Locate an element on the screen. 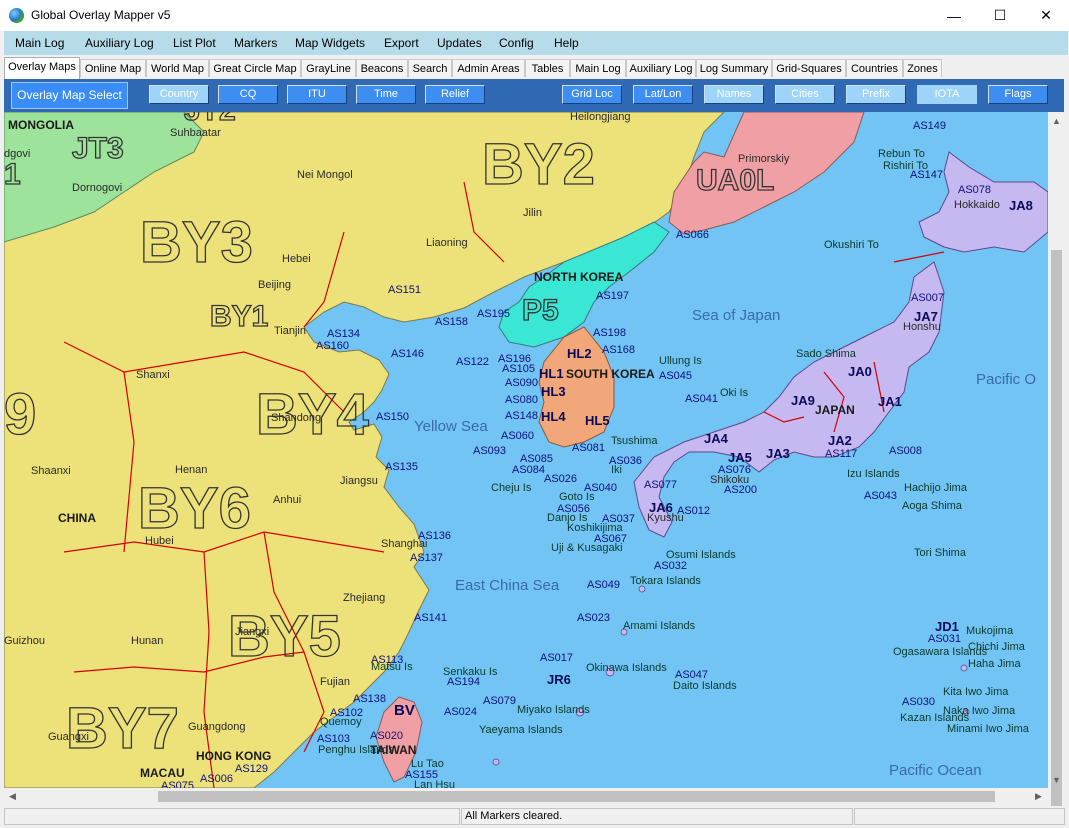 This screenshot has height=828, width=1069. menu-config: Config is located at coordinates (516, 43).